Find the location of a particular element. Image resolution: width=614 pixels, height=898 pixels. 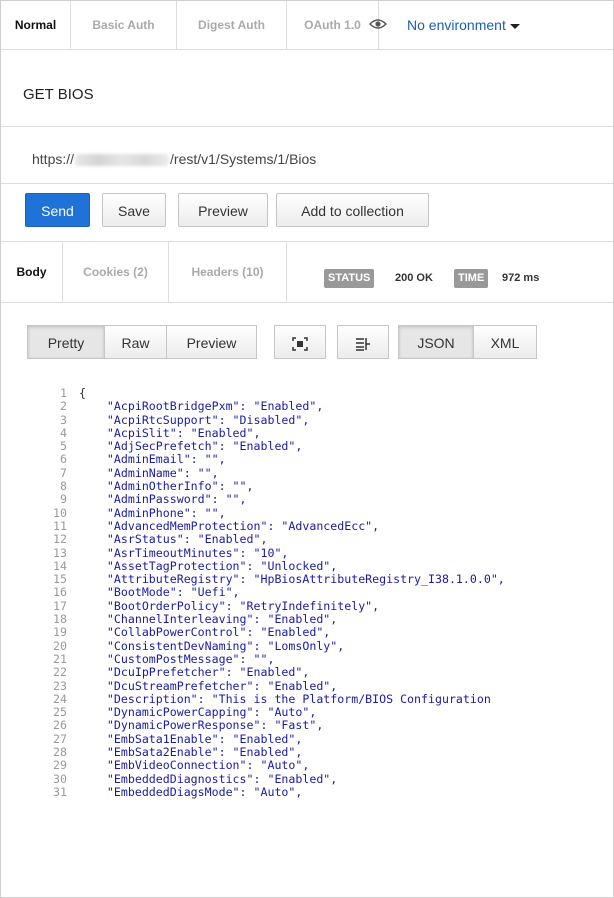

line-number: 22 is located at coordinates (60, 672).